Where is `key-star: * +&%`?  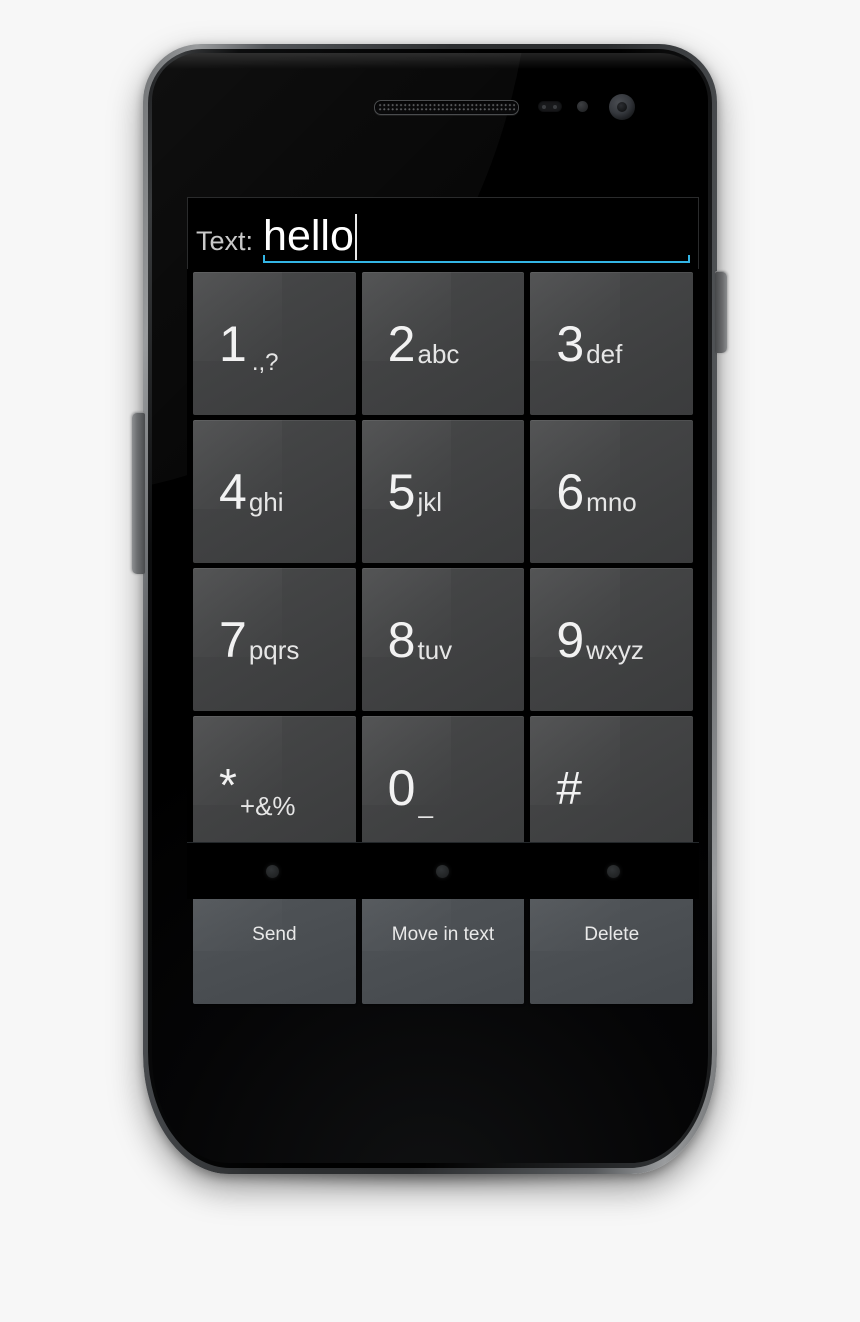
key-star: * +&% is located at coordinates (274, 787).